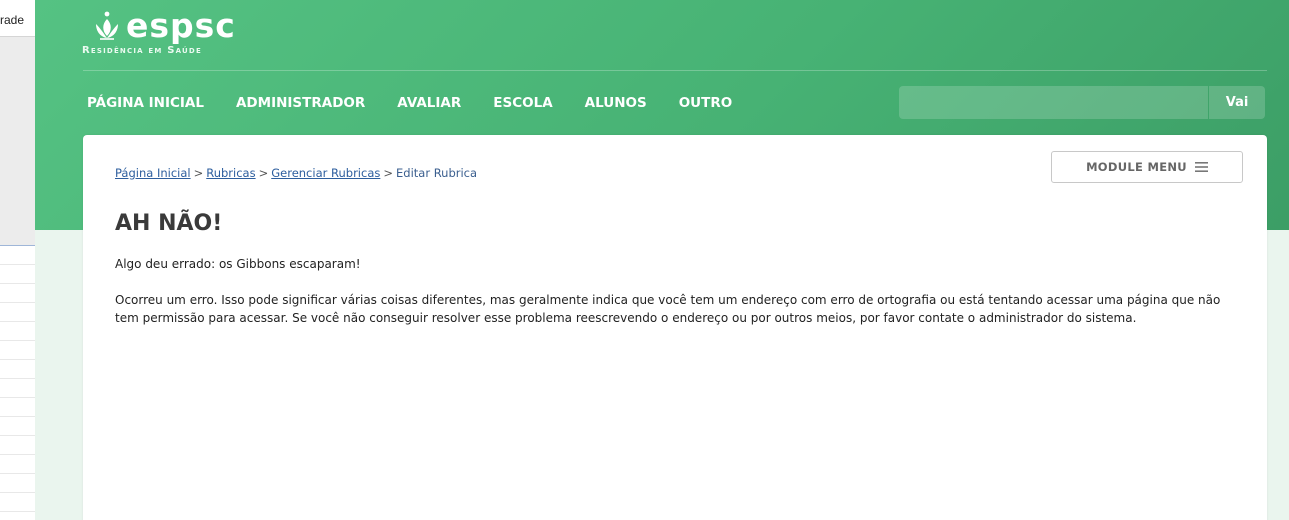  Describe the element at coordinates (1136, 167) in the screenshot. I see `module-menu-label: MODULE MENU` at that location.